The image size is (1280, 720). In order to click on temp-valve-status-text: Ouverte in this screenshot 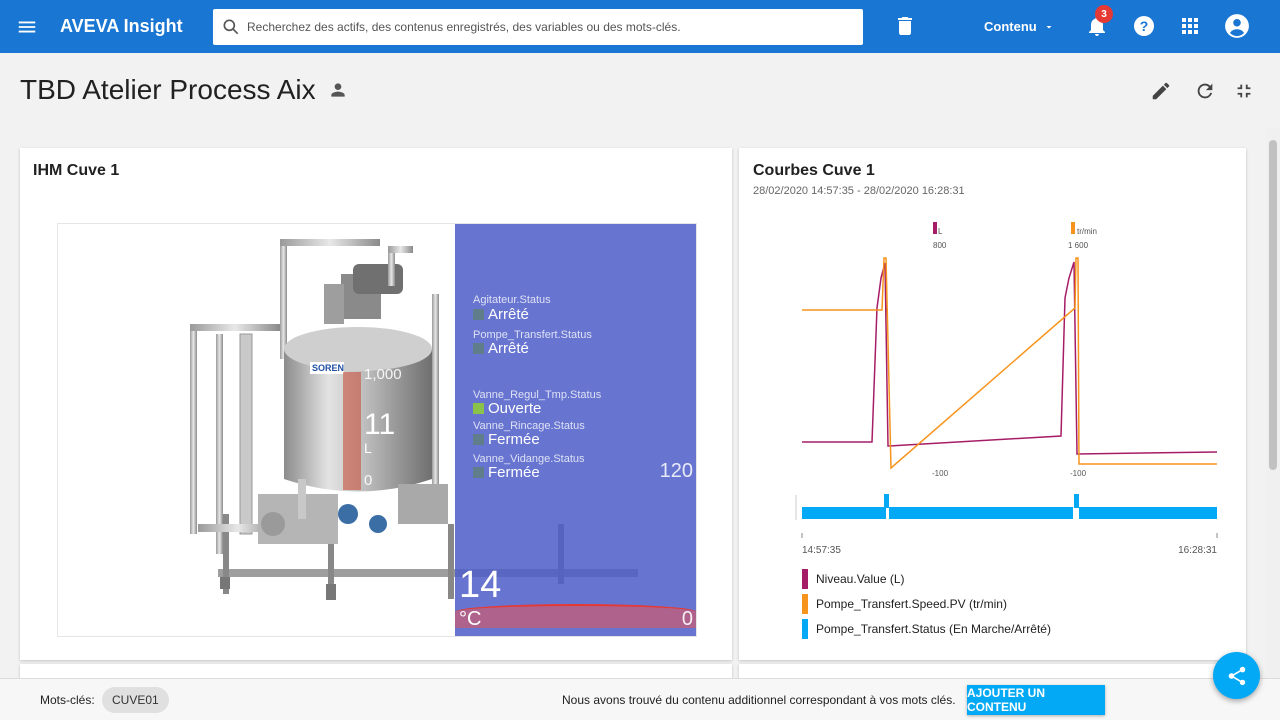, I will do `click(515, 408)`.